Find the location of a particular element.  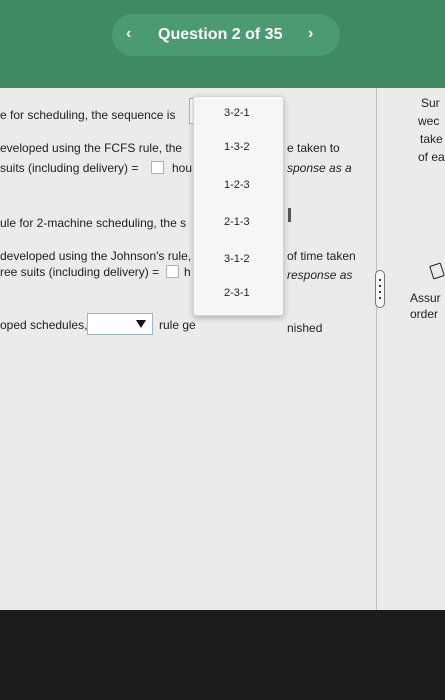

question-text-2b: suits (including delivery) = is located at coordinates (69, 168).